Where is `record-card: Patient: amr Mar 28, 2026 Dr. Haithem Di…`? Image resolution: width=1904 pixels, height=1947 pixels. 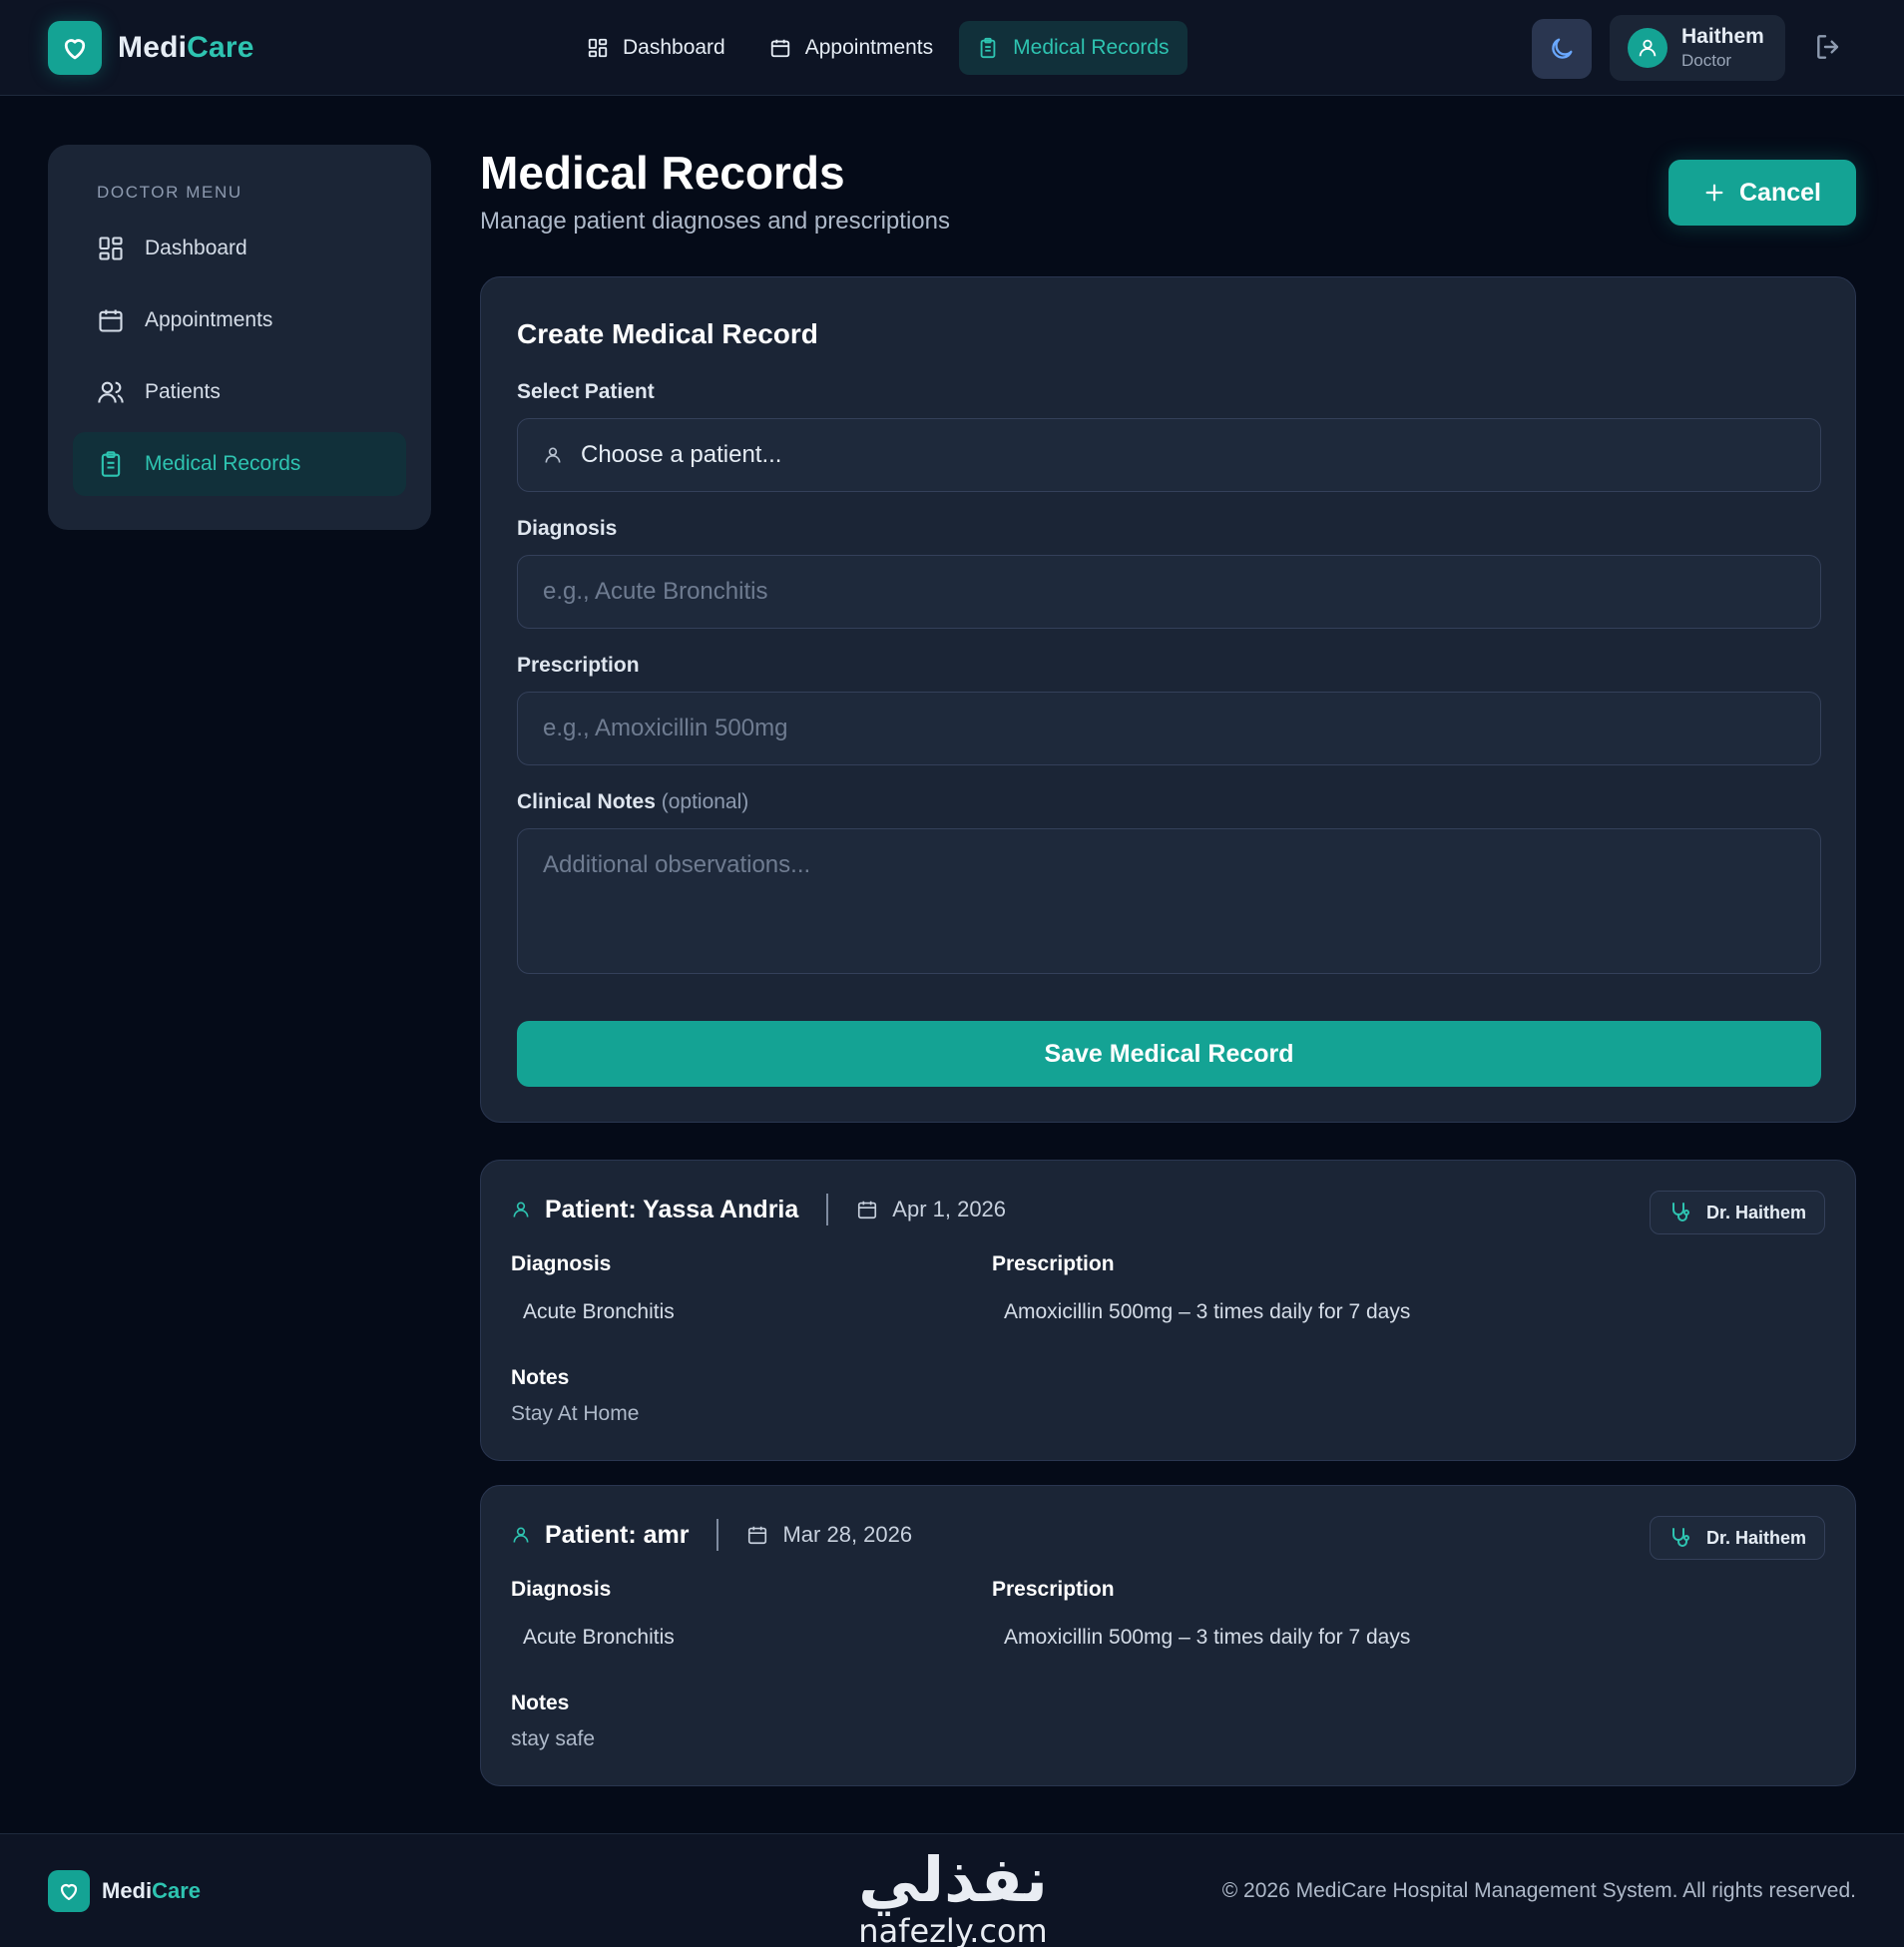
record-card: Patient: amr Mar 28, 2026 Dr. Haithem Di… is located at coordinates (1168, 1635).